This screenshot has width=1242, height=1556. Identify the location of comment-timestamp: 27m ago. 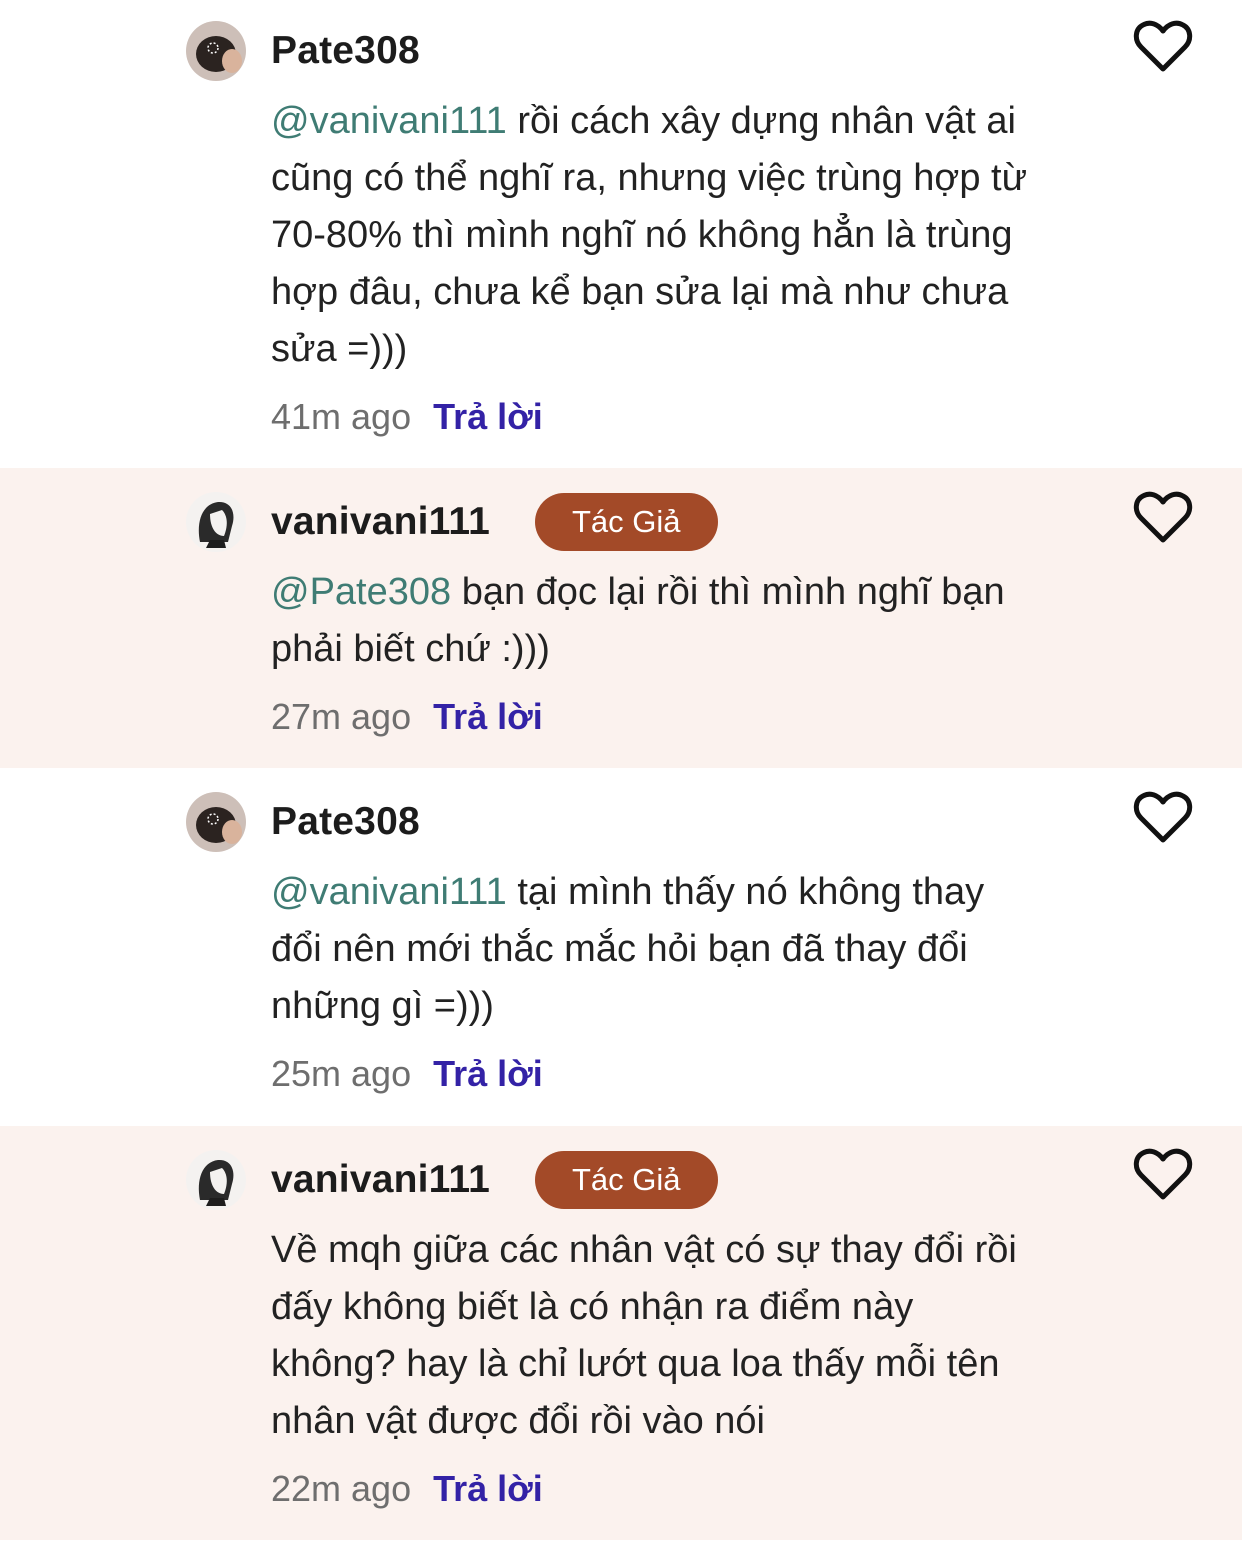
(341, 716).